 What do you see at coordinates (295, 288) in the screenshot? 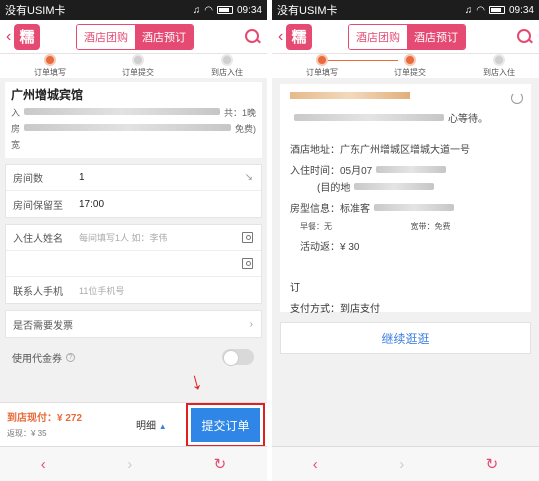
I see `order-no-prefix: 订` at bounding box center [295, 288].